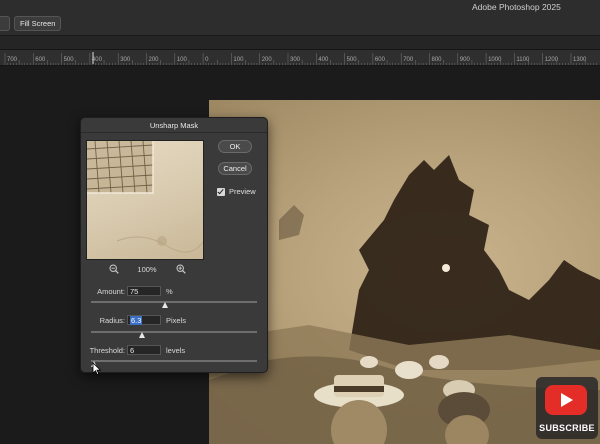  I want to click on amount-input: 75, so click(144, 291).